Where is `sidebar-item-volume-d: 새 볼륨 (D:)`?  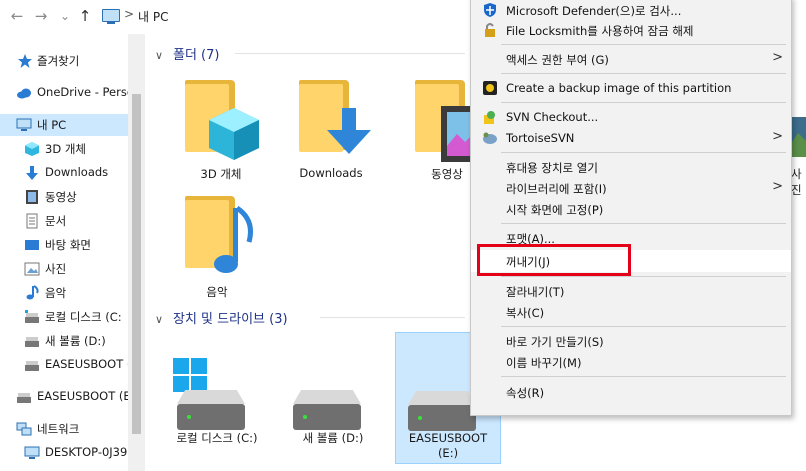
sidebar-item-volume-d: 새 볼륨 (D:) is located at coordinates (64, 341).